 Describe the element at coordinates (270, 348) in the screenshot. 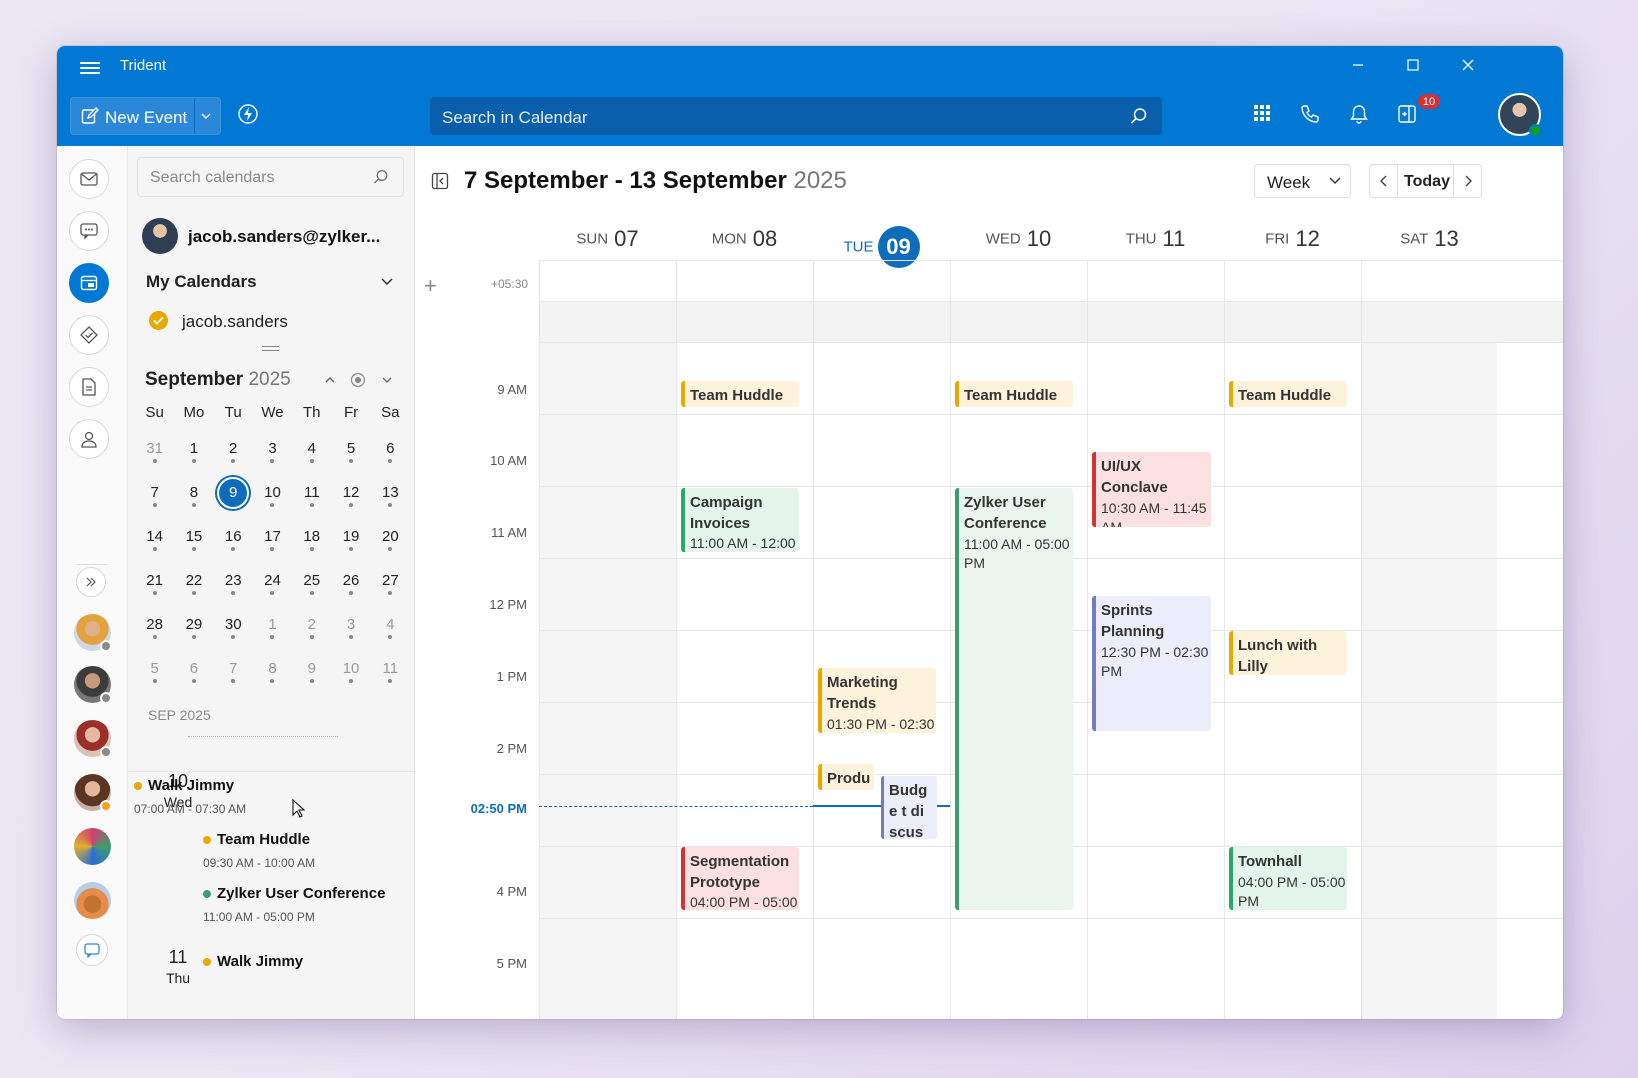

I see `drag-handle-icon` at that location.